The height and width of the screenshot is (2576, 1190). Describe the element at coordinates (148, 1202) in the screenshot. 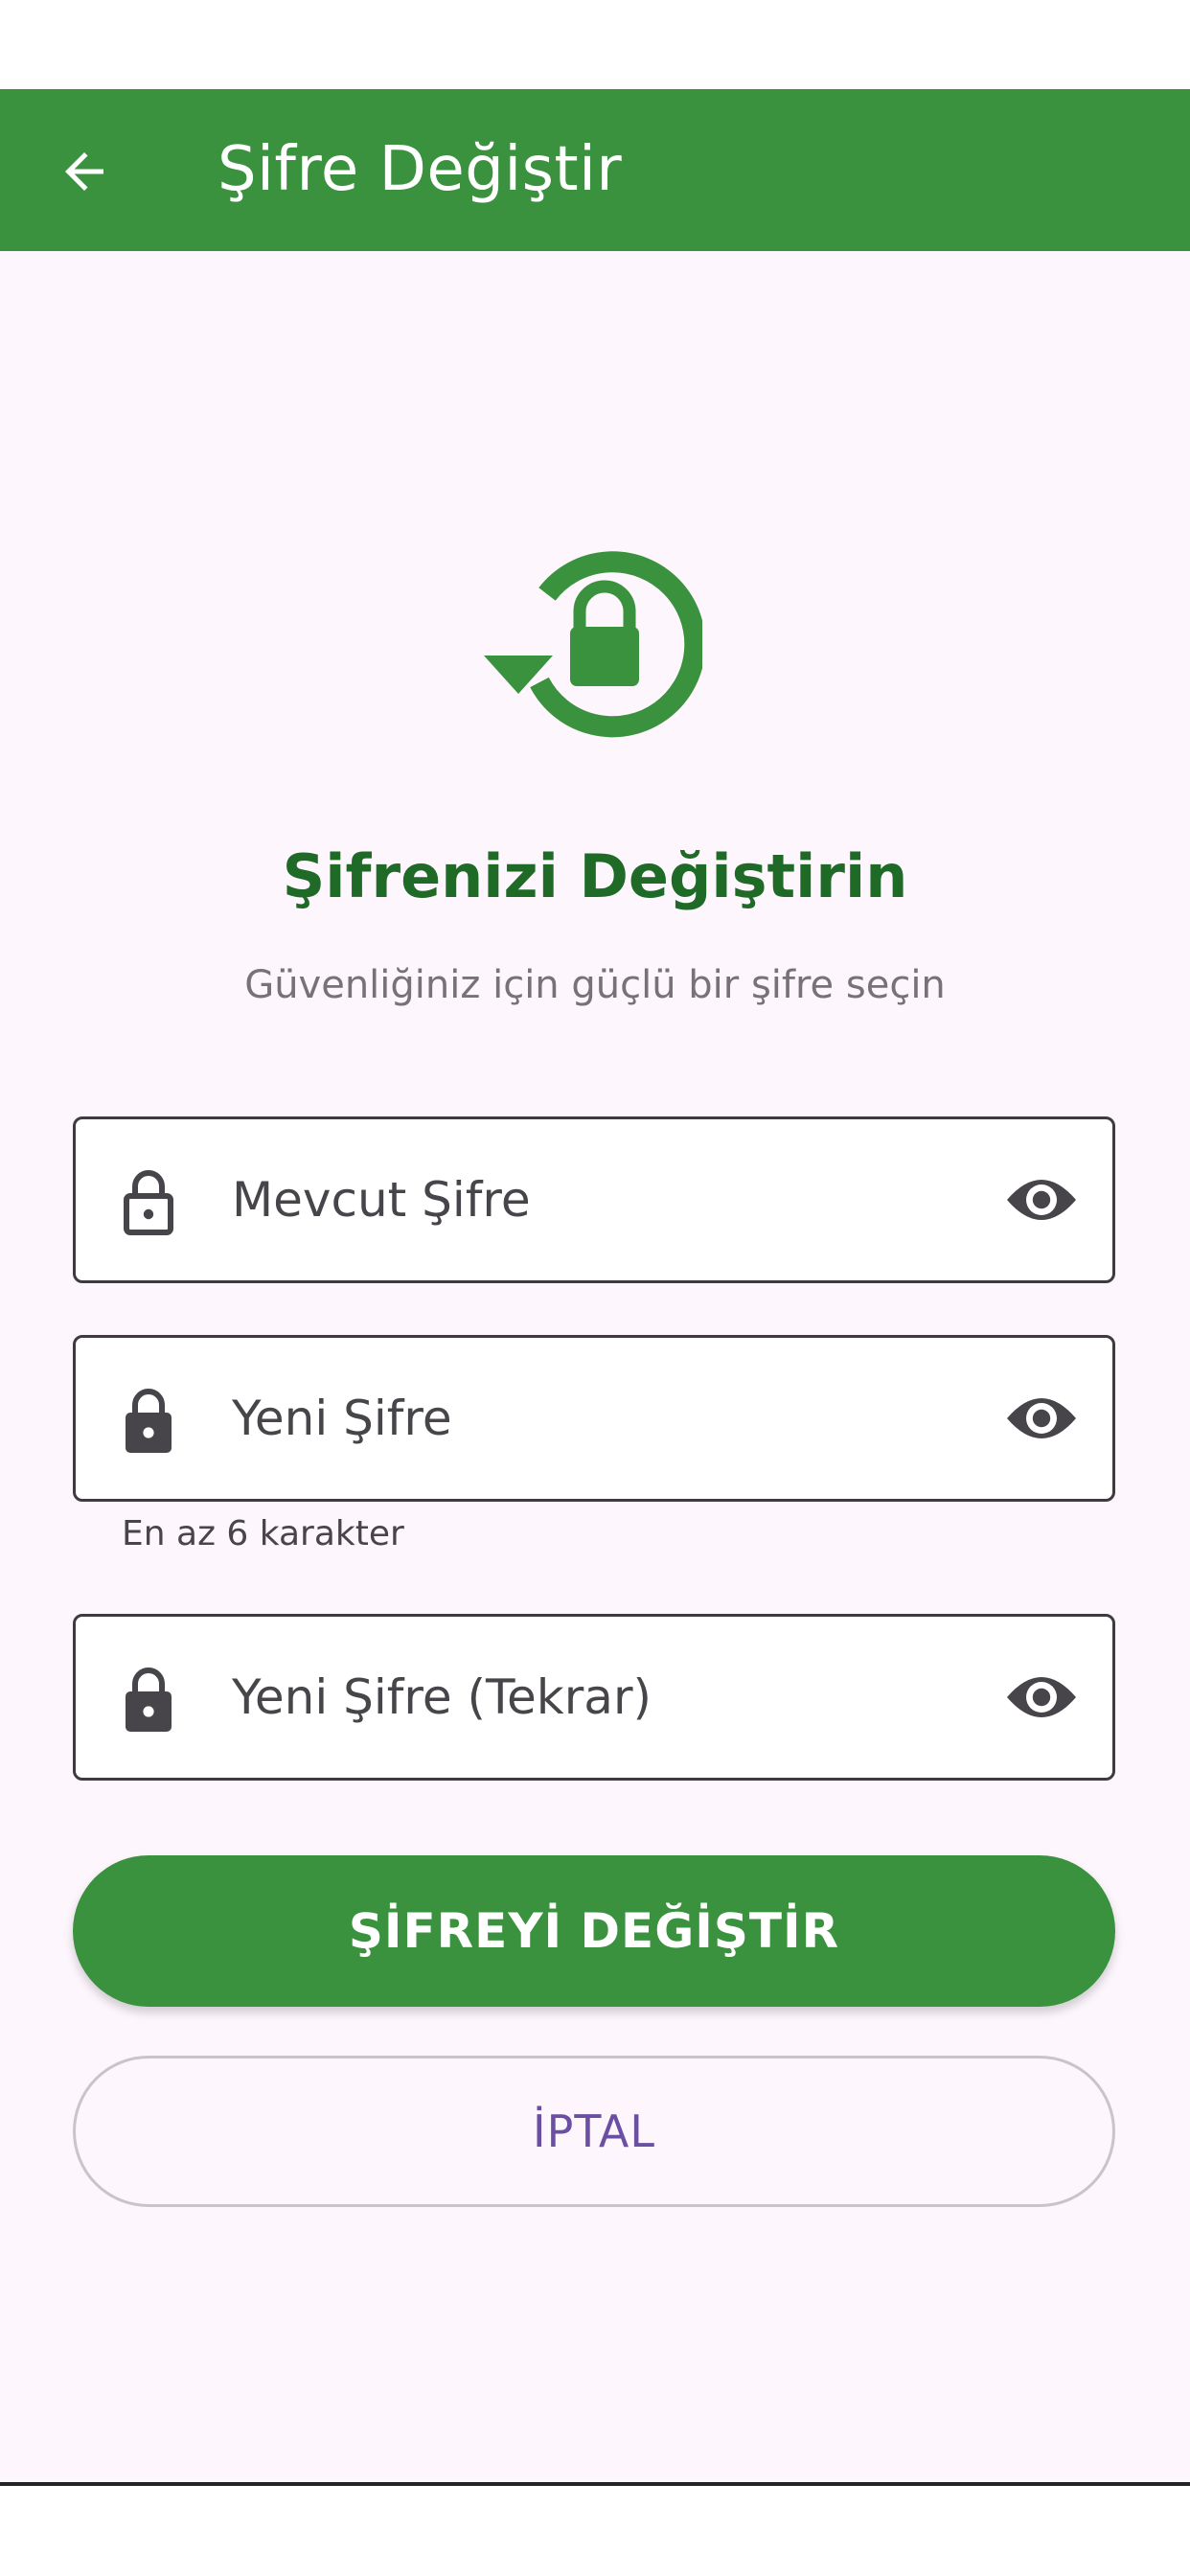

I see `lock-outline-icon` at that location.